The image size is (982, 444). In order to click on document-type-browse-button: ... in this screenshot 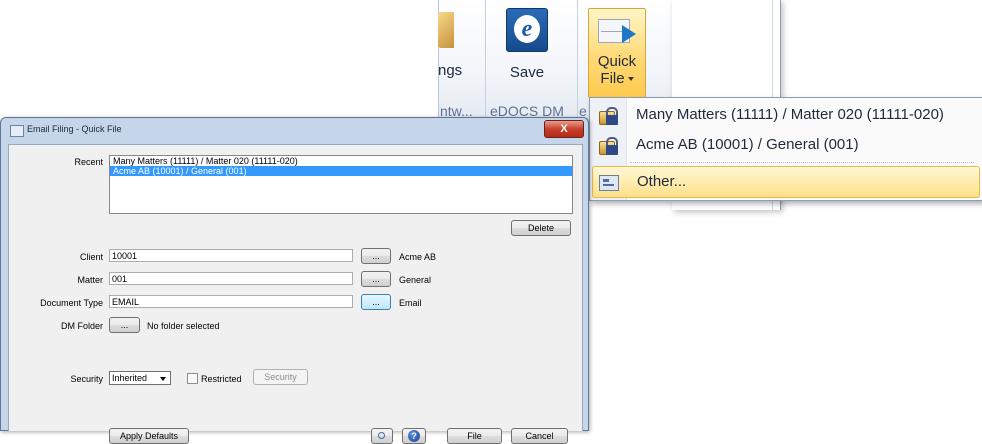, I will do `click(376, 302)`.